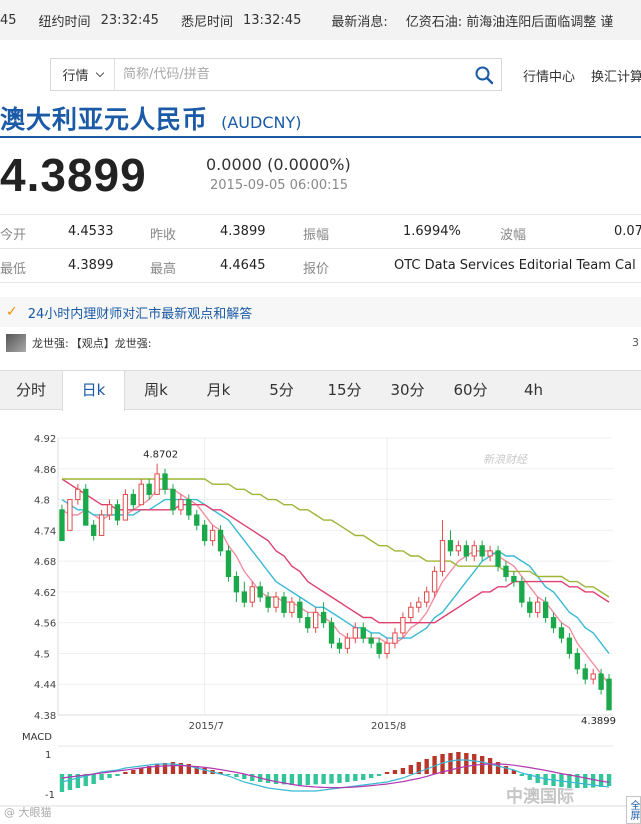  I want to click on y-tick-label: 4.44, so click(45, 685).